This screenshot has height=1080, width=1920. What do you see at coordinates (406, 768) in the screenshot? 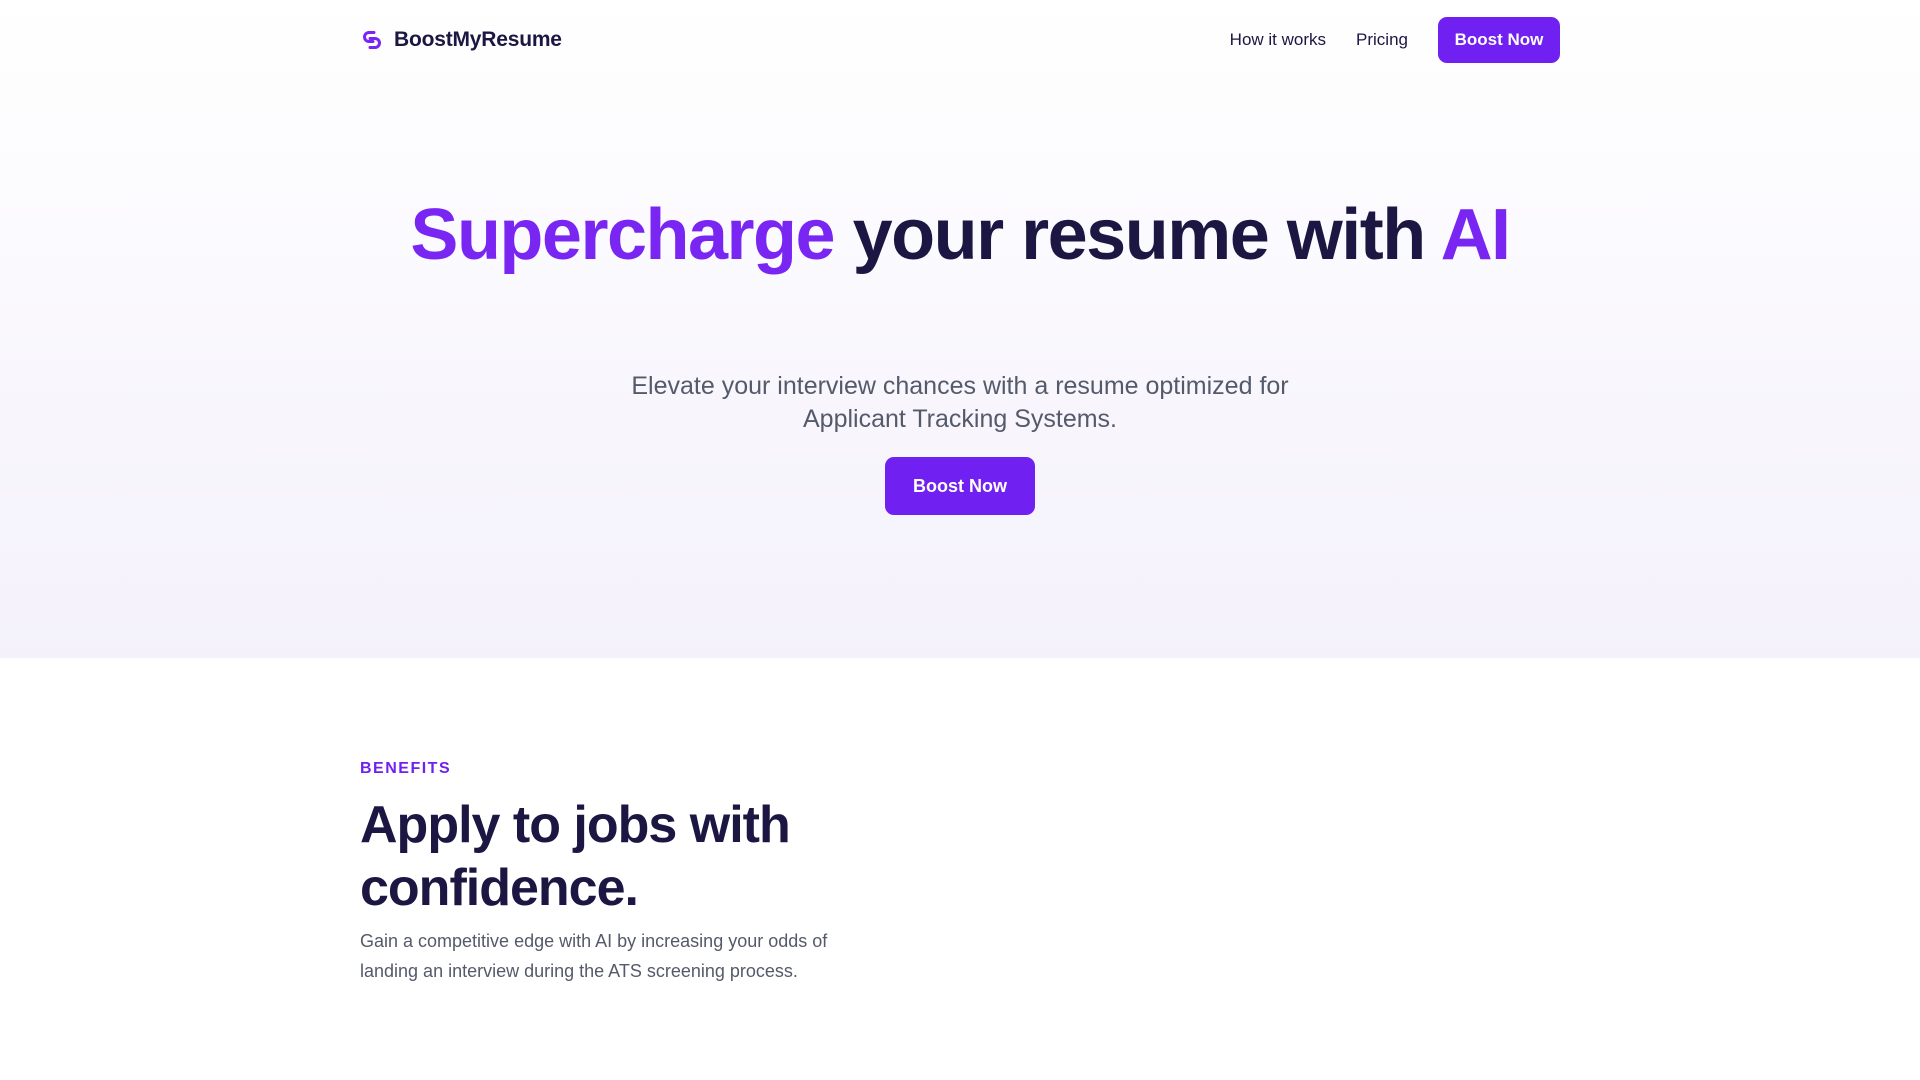
I see `benefits-label: BENEFITS` at bounding box center [406, 768].